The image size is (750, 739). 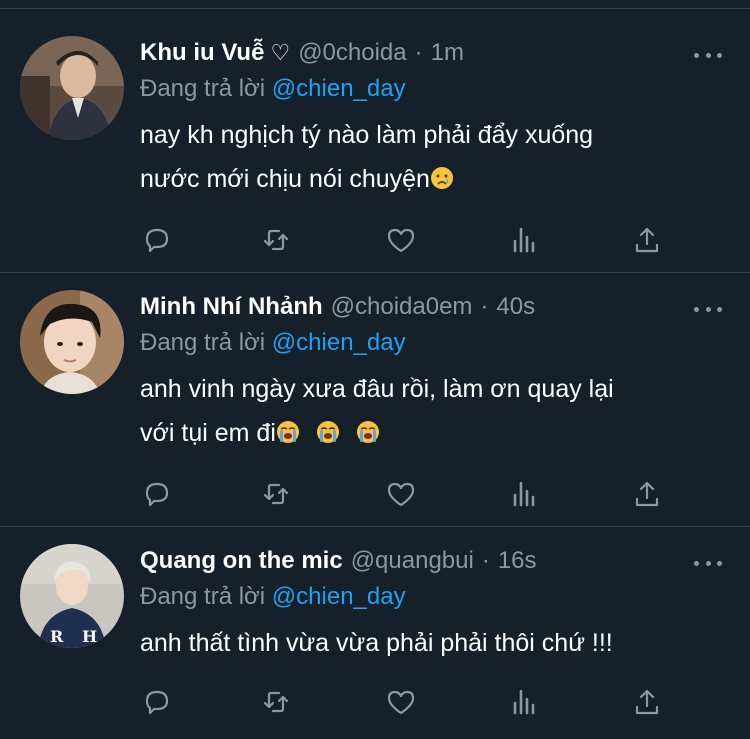 What do you see at coordinates (402, 307) in the screenshot?
I see `username: @choida0em` at bounding box center [402, 307].